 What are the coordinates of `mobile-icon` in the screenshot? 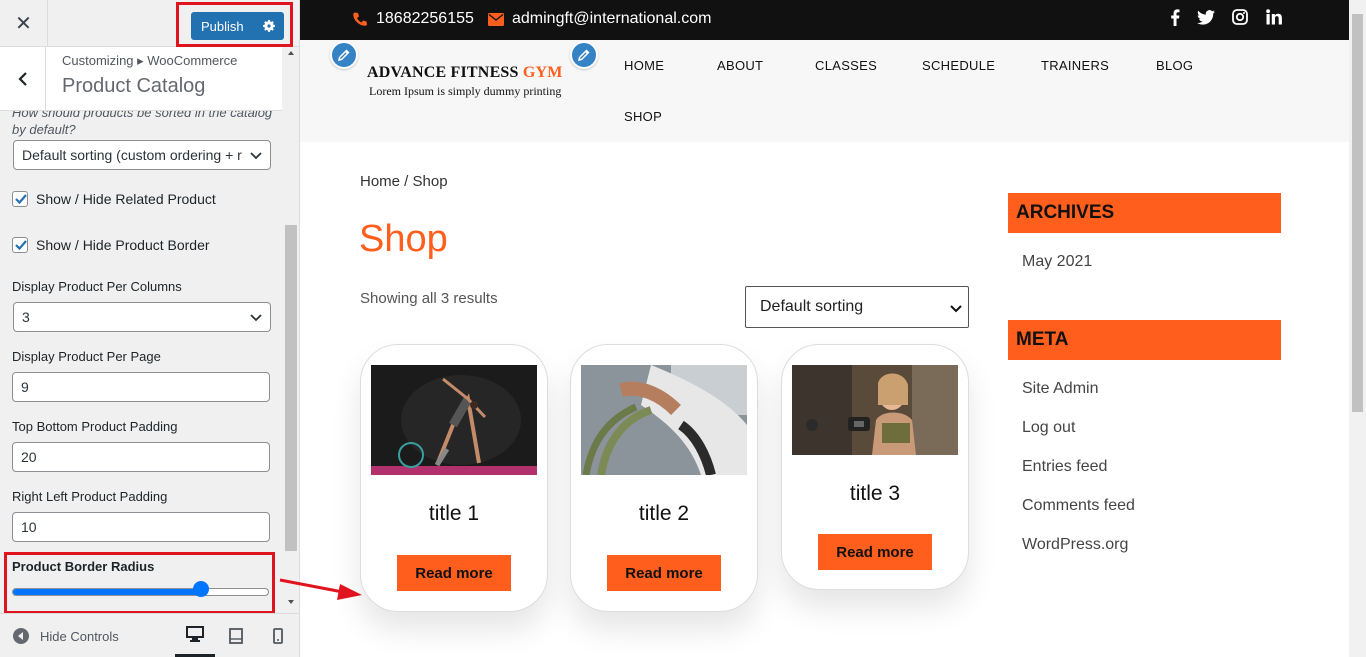 It's located at (278, 636).